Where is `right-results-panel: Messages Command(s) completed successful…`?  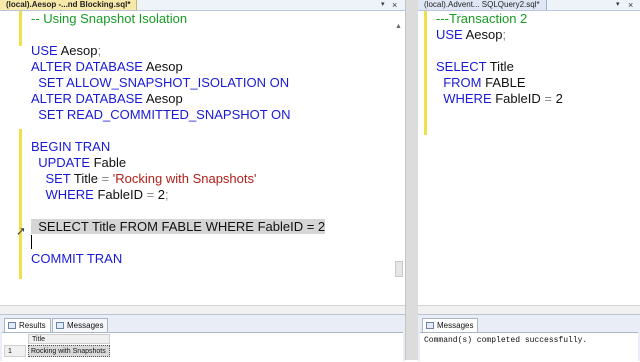 right-results-panel: Messages Command(s) completed successful… is located at coordinates (529, 338).